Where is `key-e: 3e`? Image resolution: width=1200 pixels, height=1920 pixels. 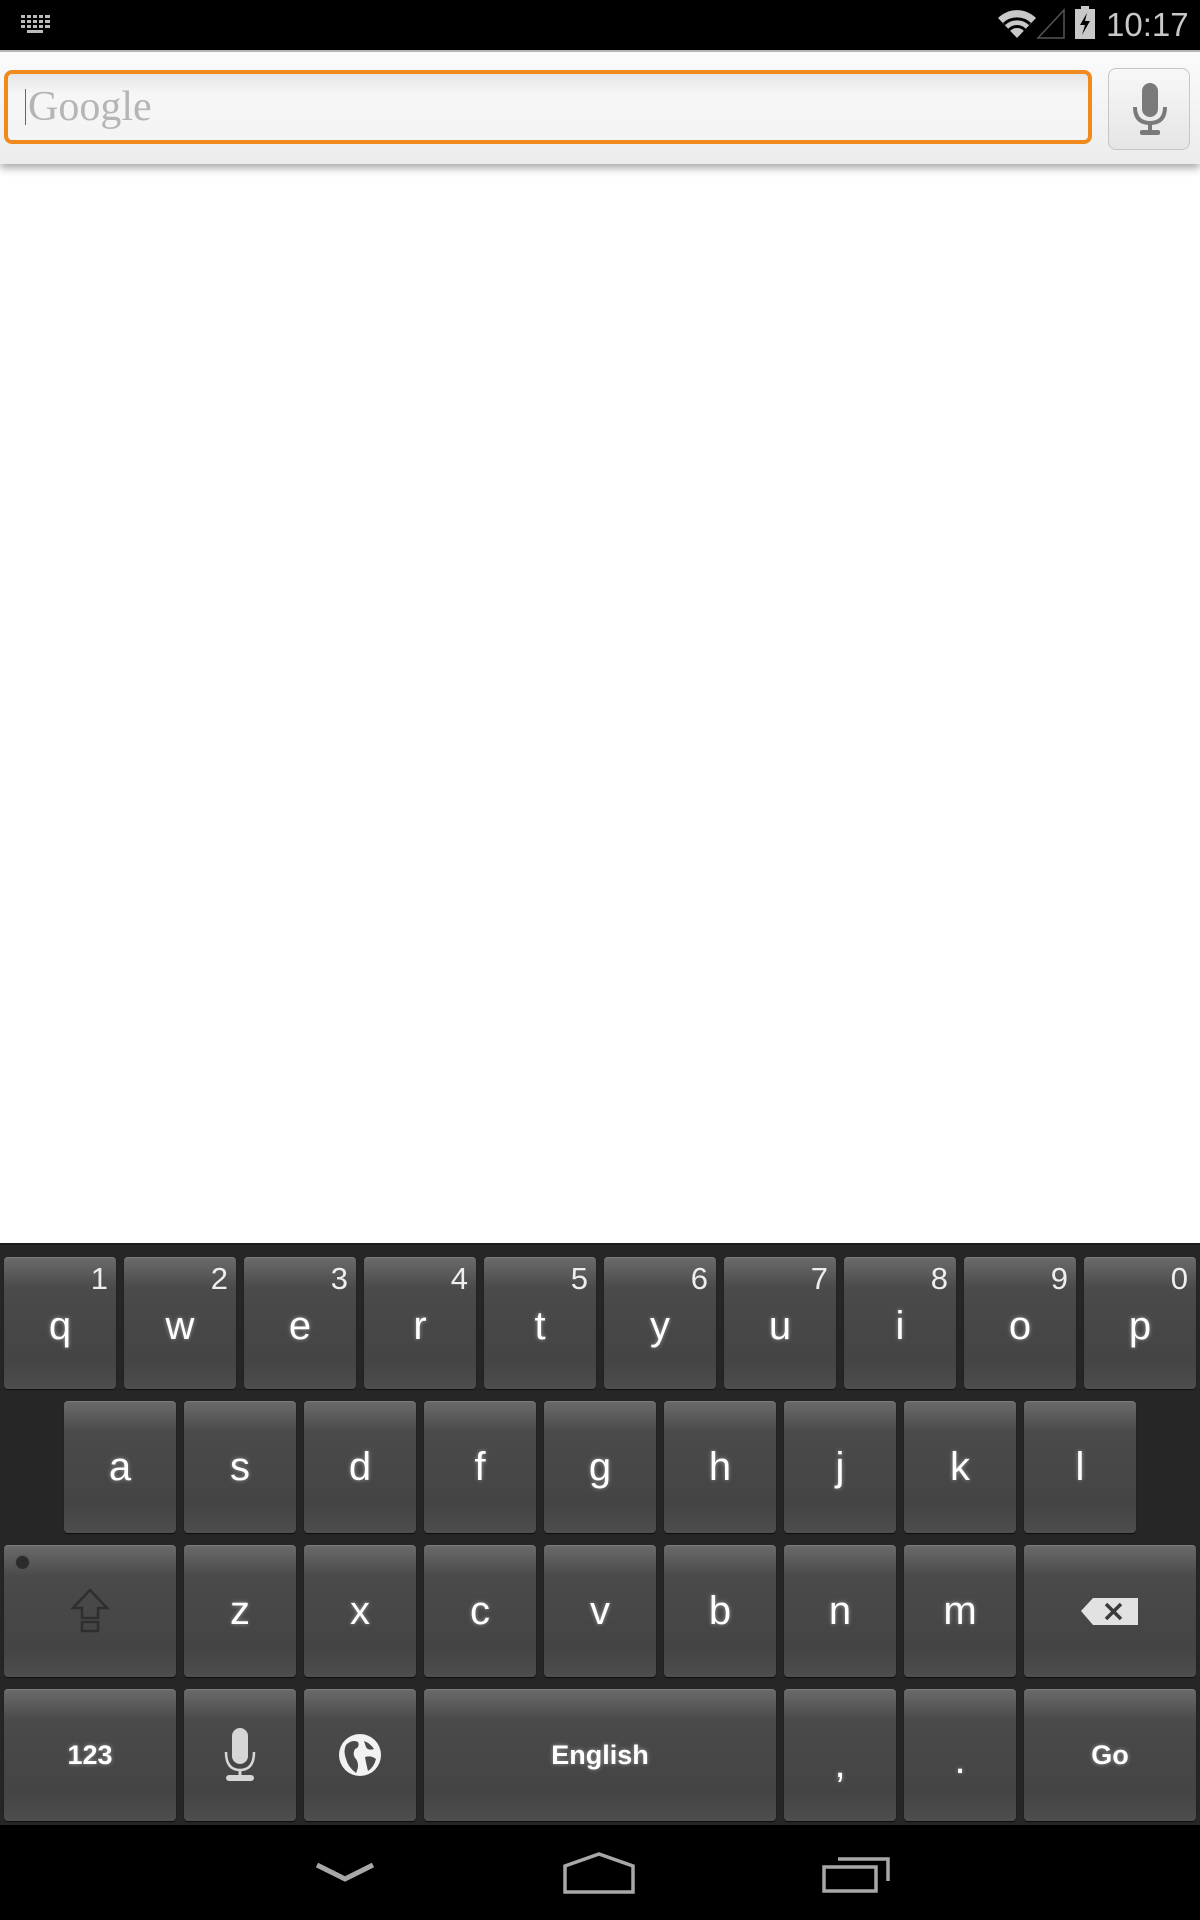
key-e: 3e is located at coordinates (300, 1323).